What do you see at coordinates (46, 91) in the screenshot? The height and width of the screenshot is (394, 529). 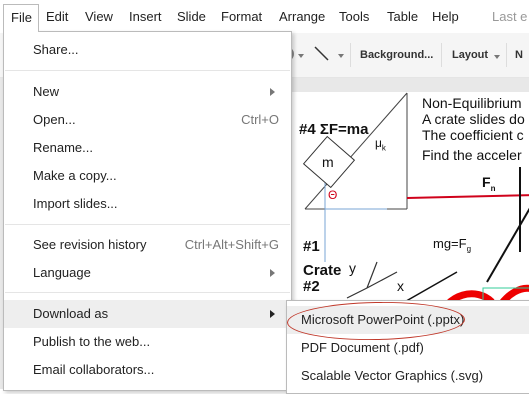 I see `menu-item-label: New` at bounding box center [46, 91].